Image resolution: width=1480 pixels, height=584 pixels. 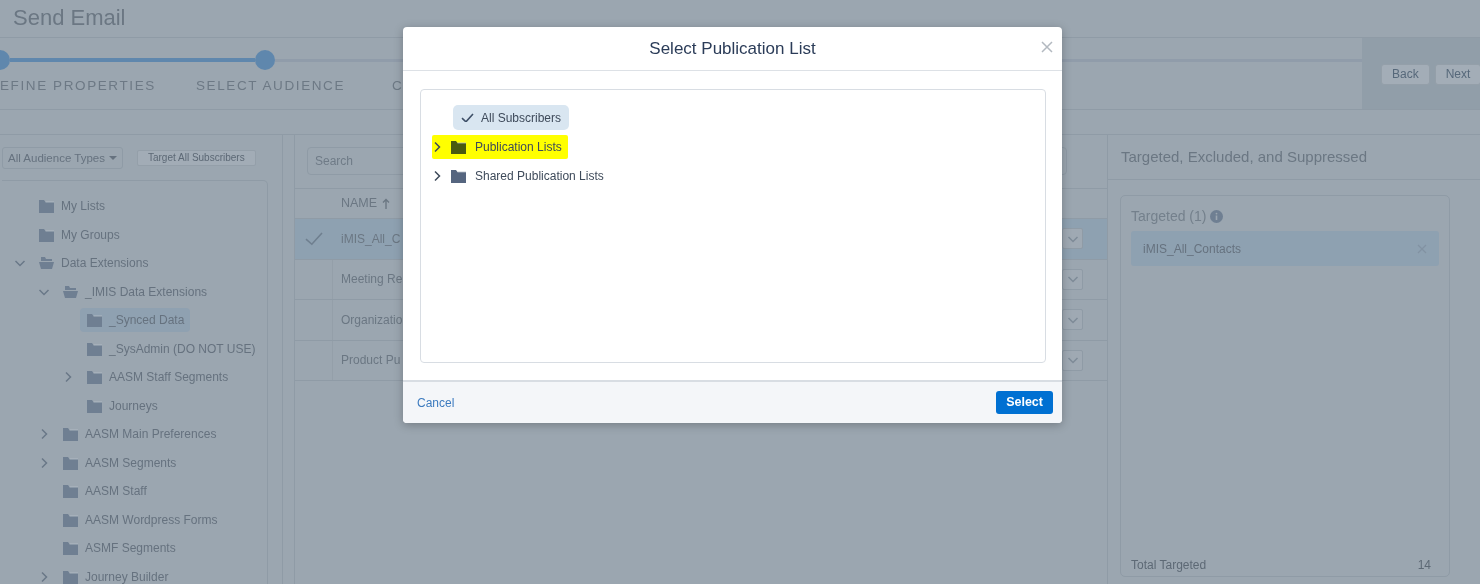 I want to click on dialog-title: Select Publication List, so click(x=732, y=48).